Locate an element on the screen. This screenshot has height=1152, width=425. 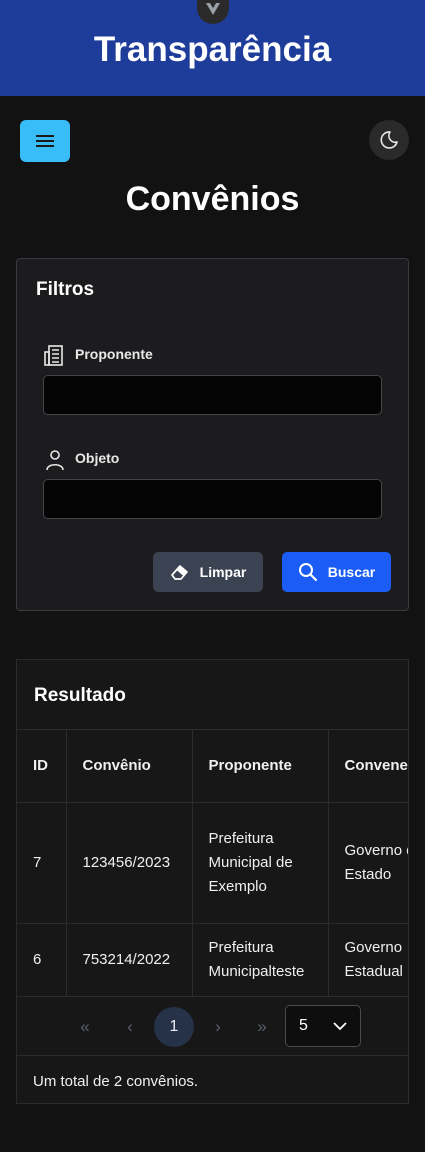
proponente-input is located at coordinates (212, 395).